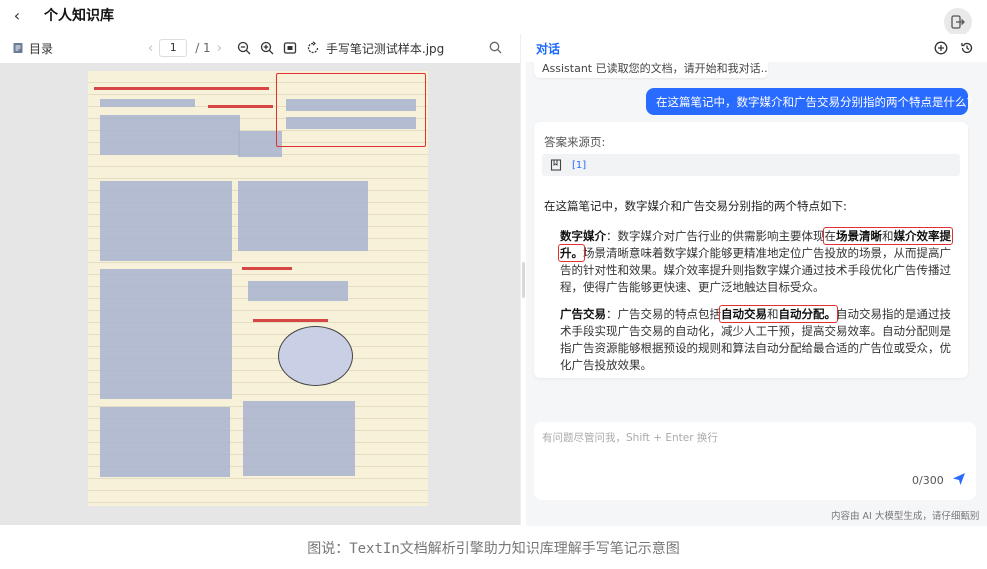 This screenshot has width=987, height=569. I want to click on send-icon, so click(959, 479).